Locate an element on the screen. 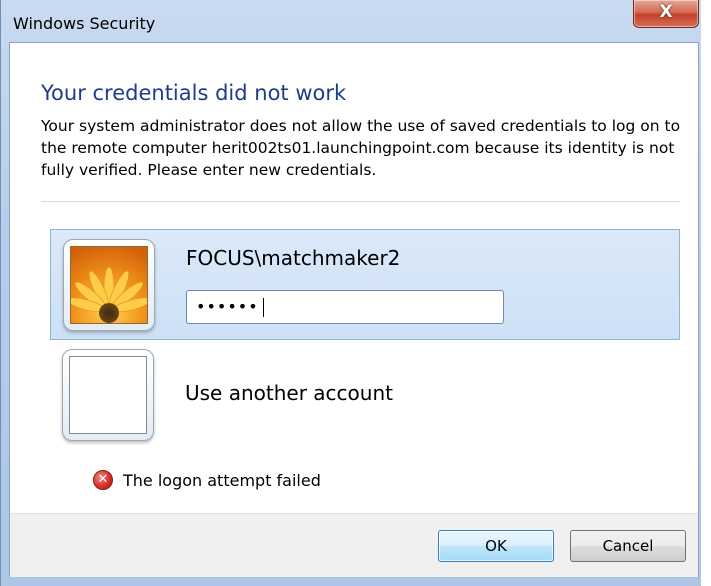 The width and height of the screenshot is (711, 586). error-icon: ✕ is located at coordinates (103, 480).